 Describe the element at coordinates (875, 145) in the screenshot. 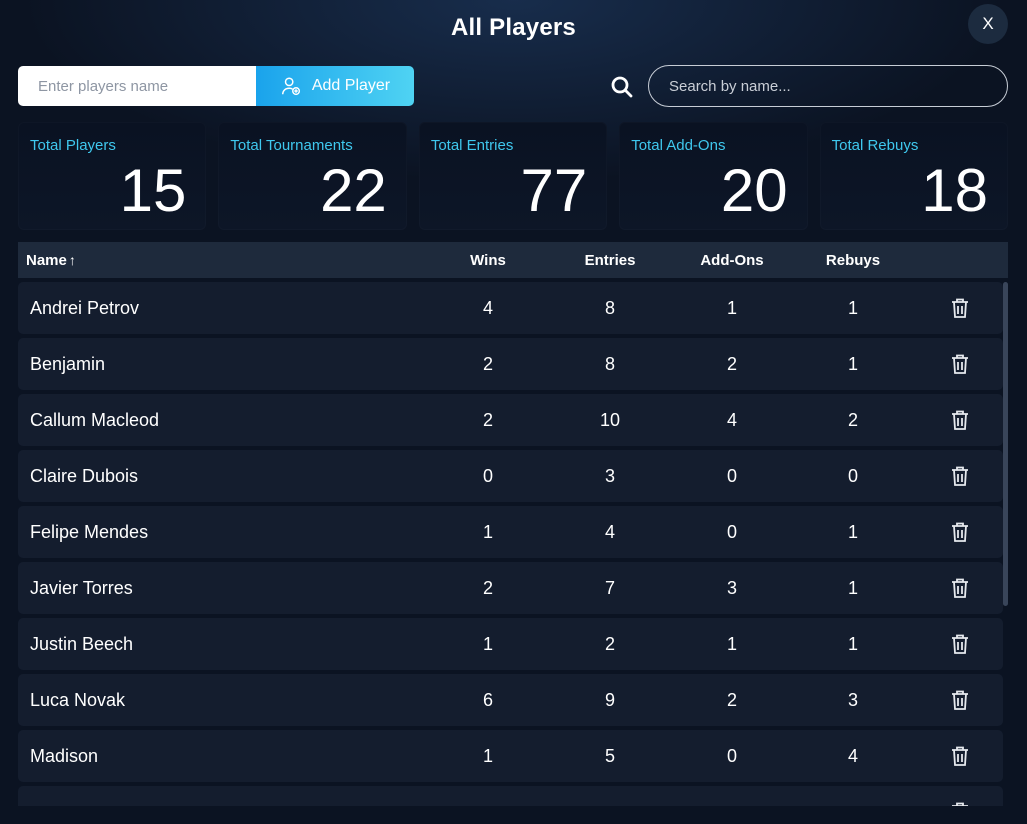

I see `stat-label: Total Rebuys` at that location.